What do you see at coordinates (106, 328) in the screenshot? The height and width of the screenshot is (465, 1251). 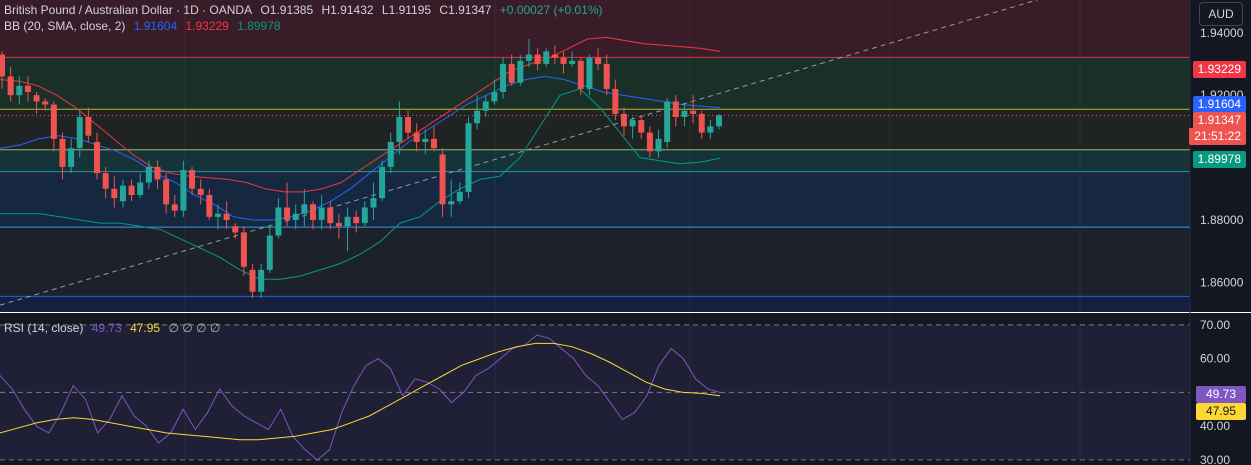 I see `rsi-value: 49.73` at bounding box center [106, 328].